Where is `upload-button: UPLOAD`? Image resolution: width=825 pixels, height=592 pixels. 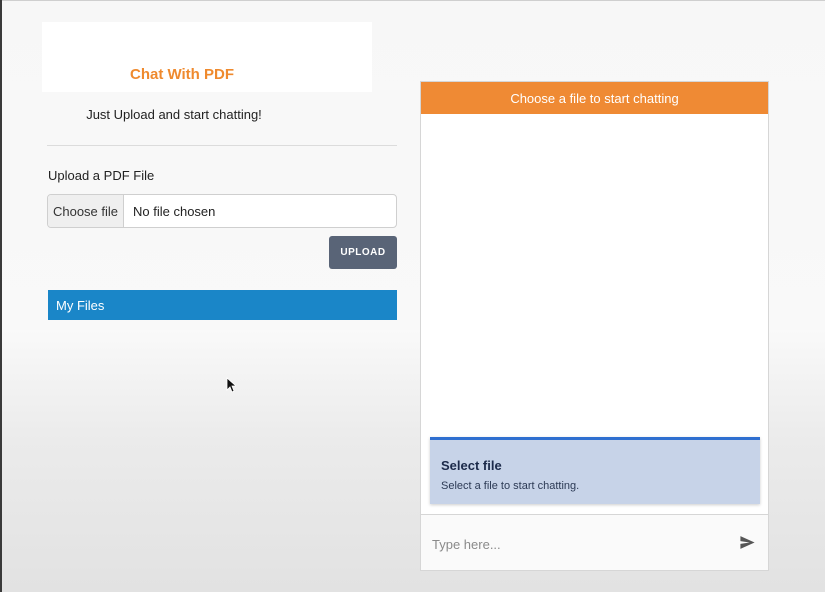 upload-button: UPLOAD is located at coordinates (363, 252).